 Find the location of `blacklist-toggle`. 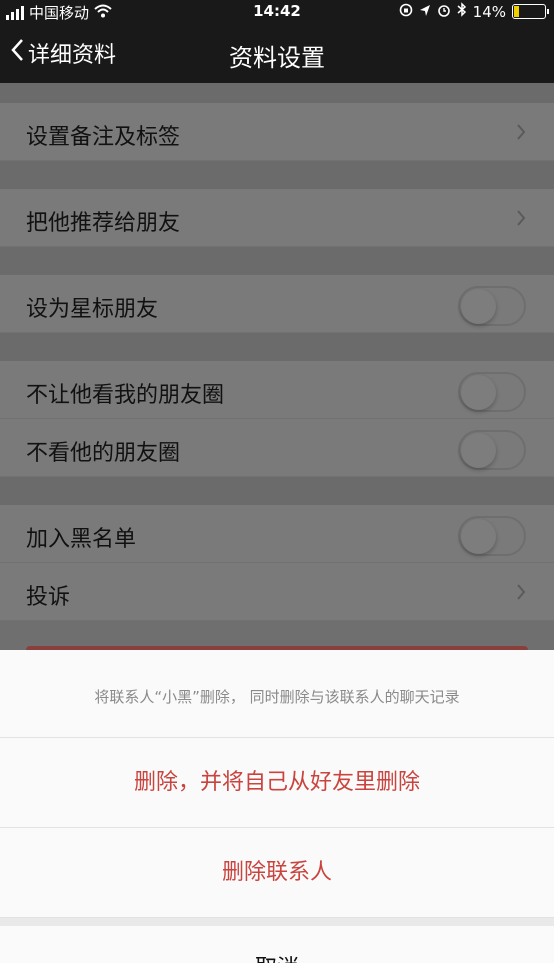

blacklist-toggle is located at coordinates (492, 536).